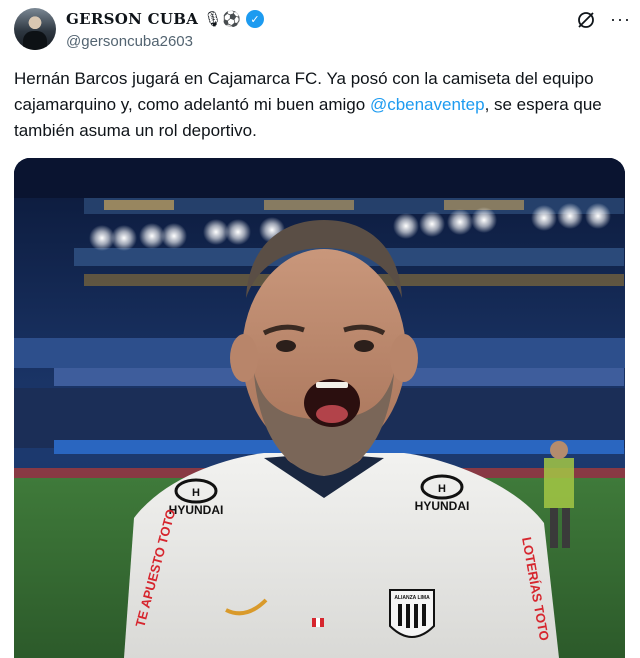 Image resolution: width=640 pixels, height=658 pixels. I want to click on crest-label: ALIANZA LIMA, so click(412, 598).